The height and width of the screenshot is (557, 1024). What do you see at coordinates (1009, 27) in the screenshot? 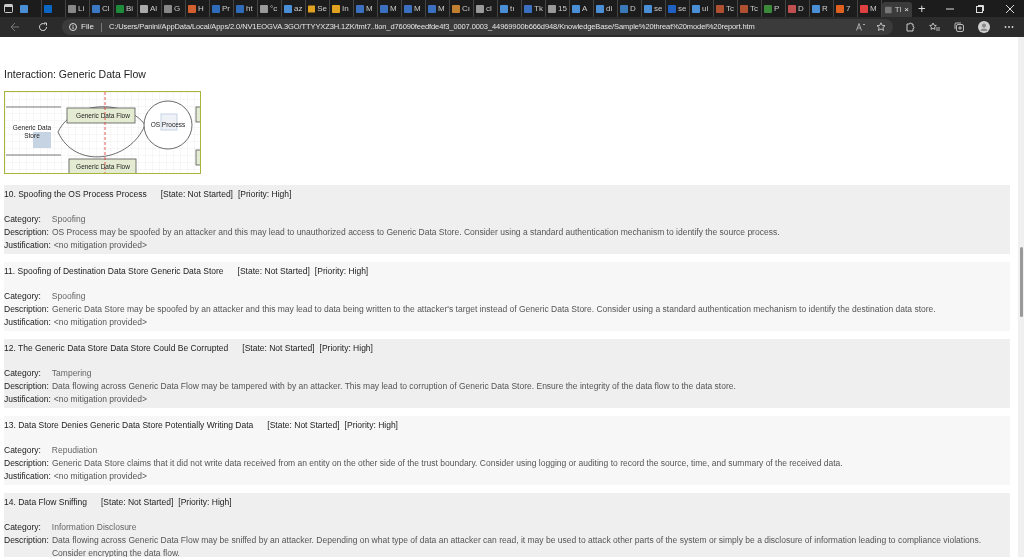
I see `more-icon` at bounding box center [1009, 27].